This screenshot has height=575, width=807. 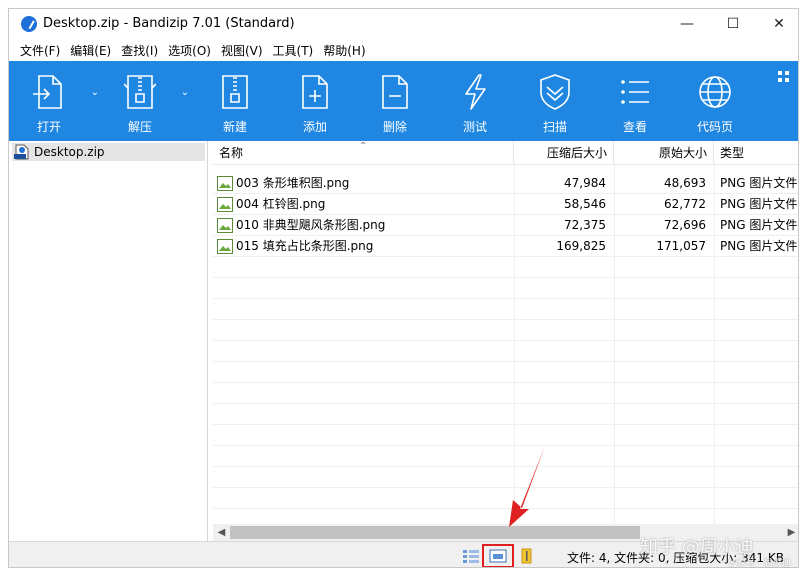 I want to click on file-compressed-size: 169,825, so click(x=581, y=246).